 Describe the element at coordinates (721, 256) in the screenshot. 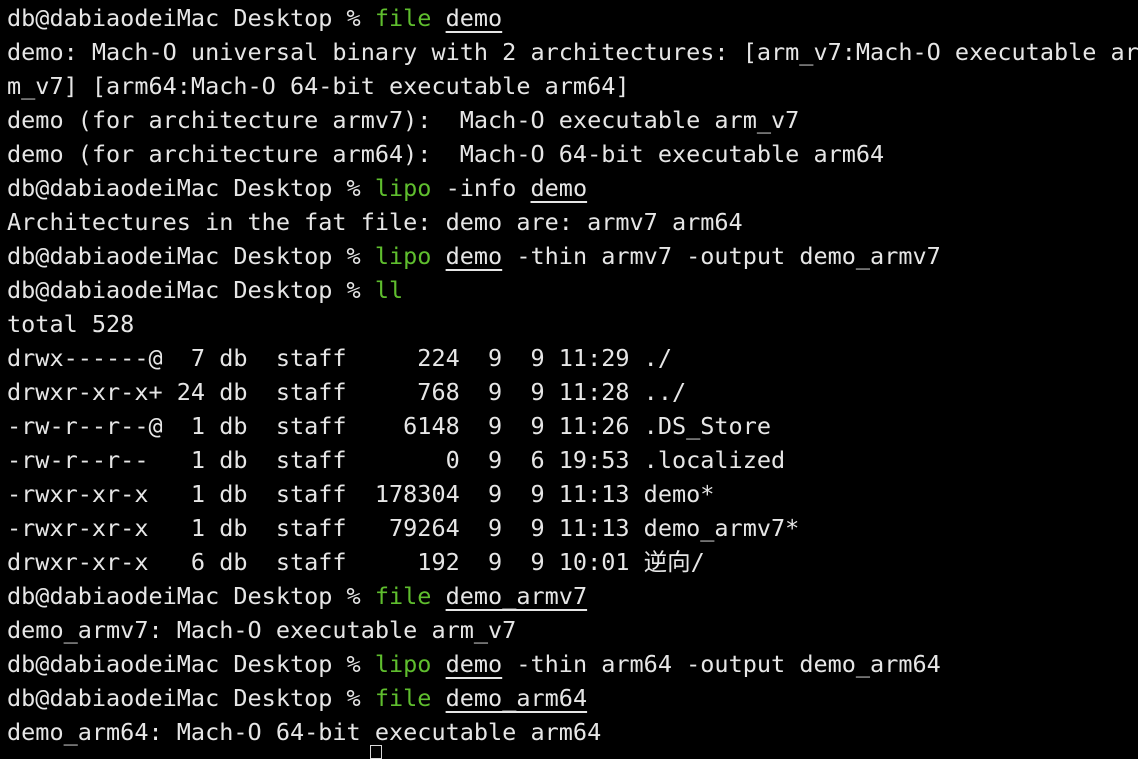

I see `command-text: -thin armv7 -output demo_armv7` at that location.